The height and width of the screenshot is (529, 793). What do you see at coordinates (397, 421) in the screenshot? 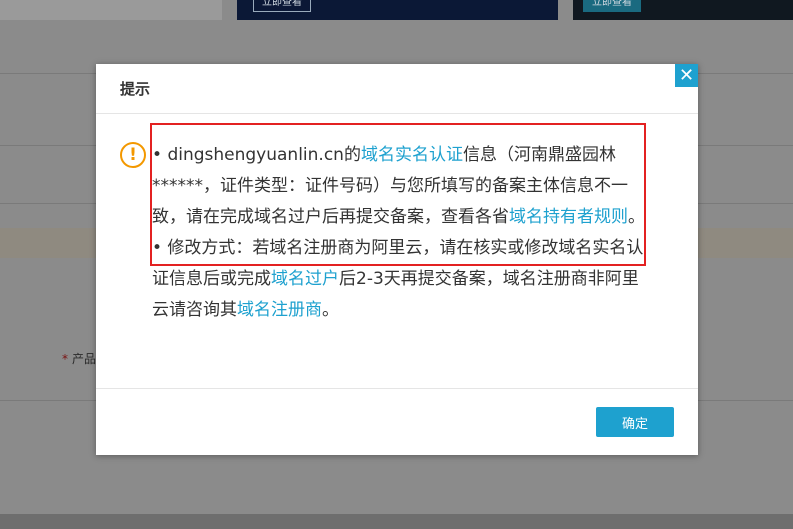
I see `dialog-footer: 确定` at bounding box center [397, 421].